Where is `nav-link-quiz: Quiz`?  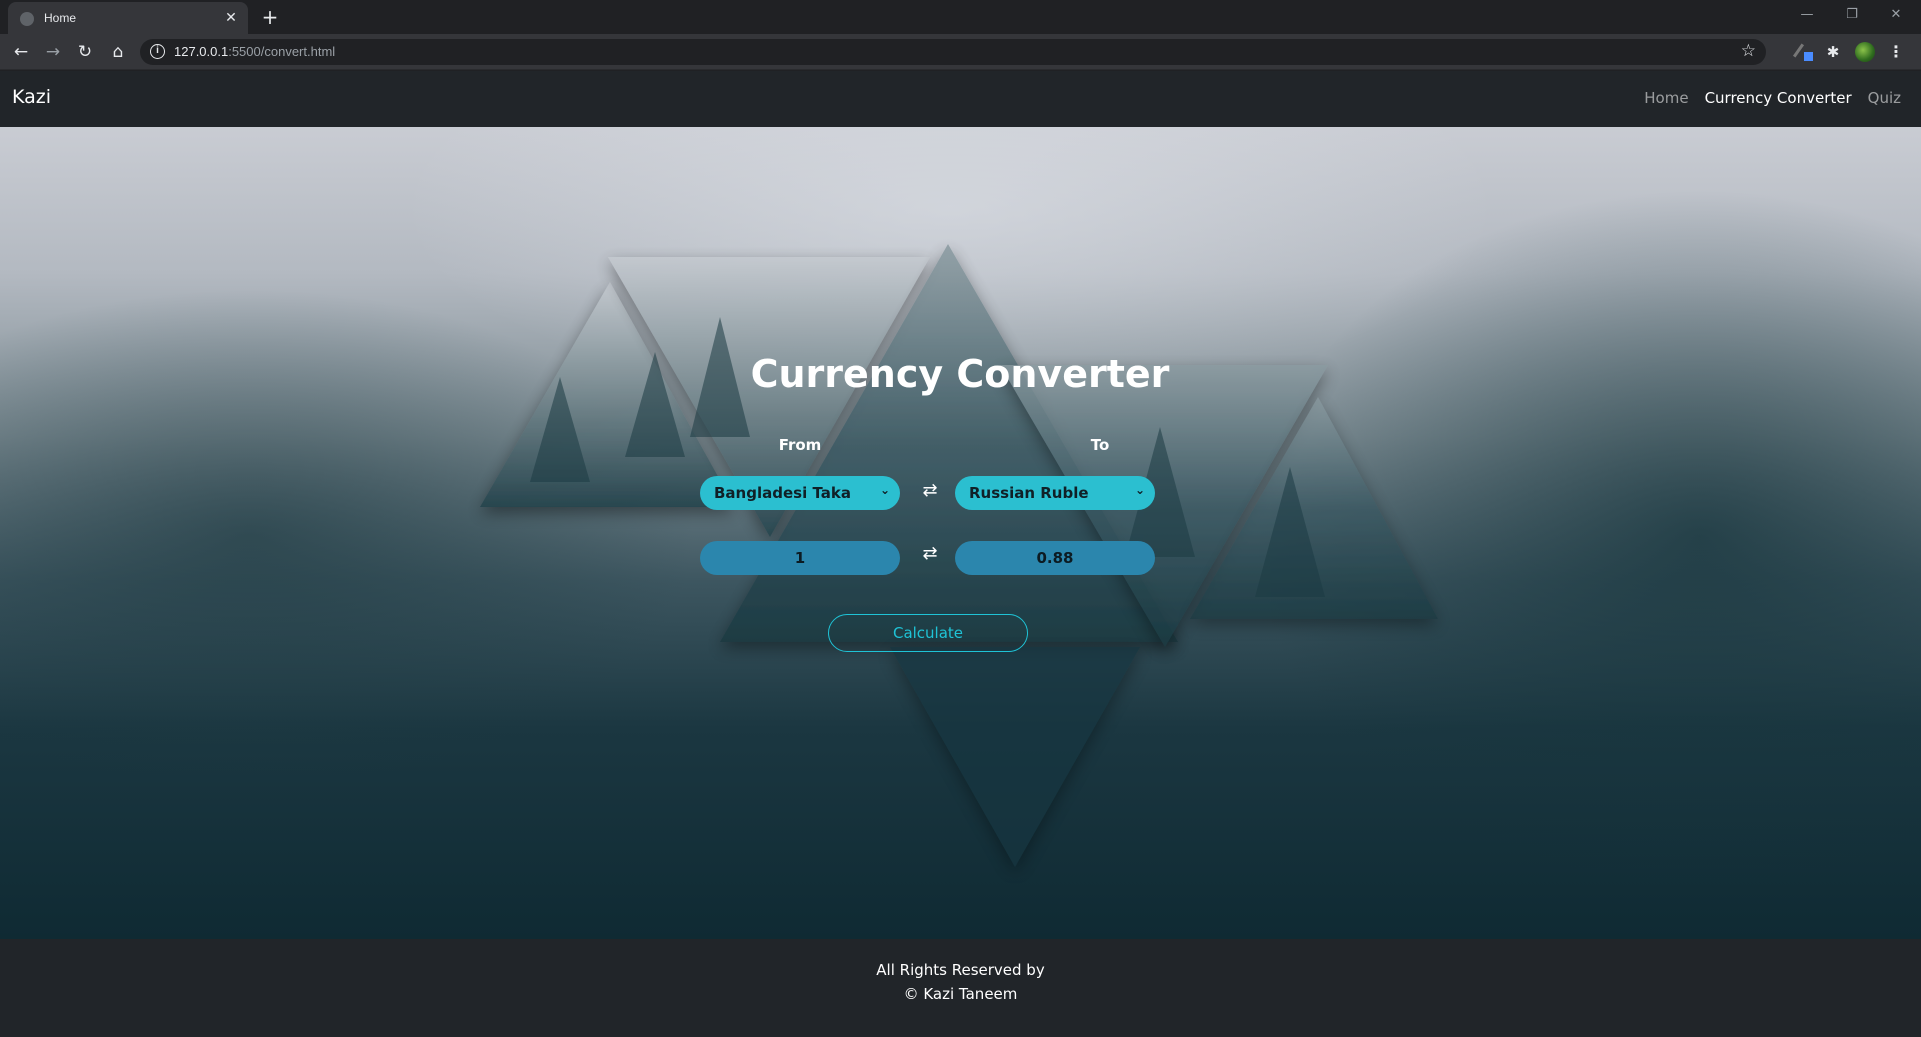 nav-link-quiz: Quiz is located at coordinates (1884, 98).